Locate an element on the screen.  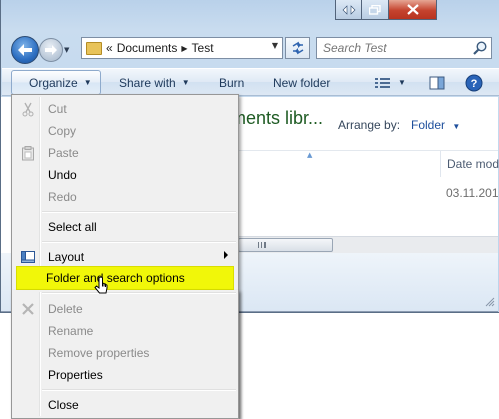
menu-label-undo: Undo is located at coordinates (62, 175).